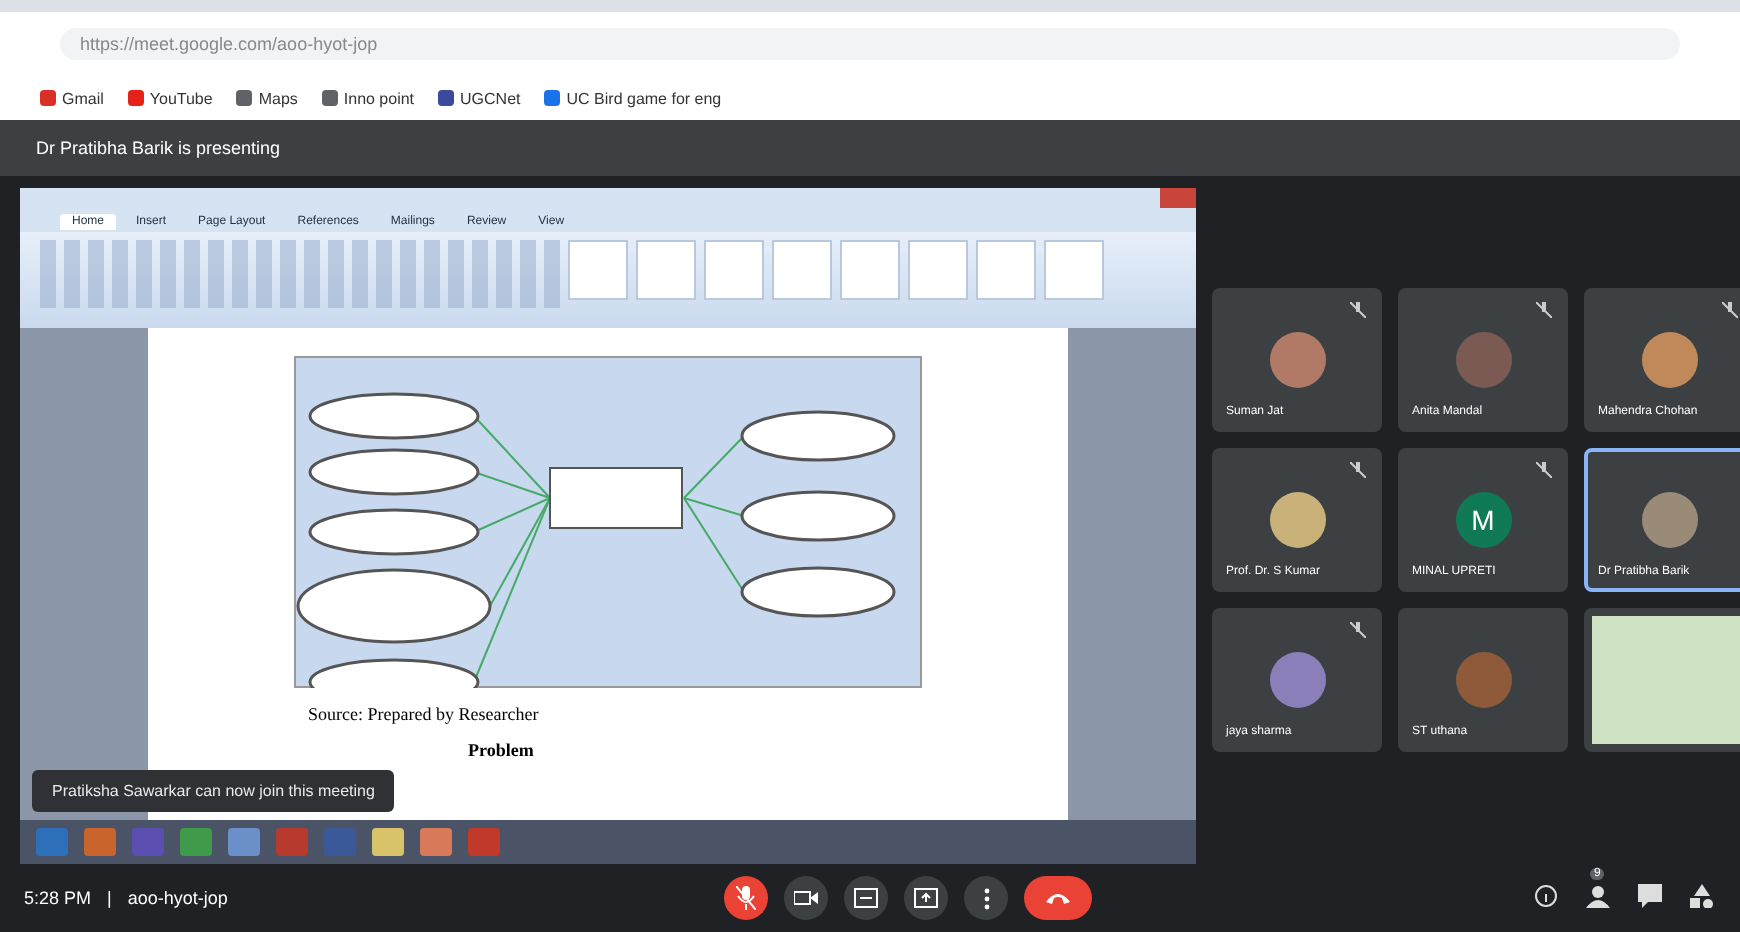 The height and width of the screenshot is (932, 1740). I want to click on info-icon, so click(1546, 898).